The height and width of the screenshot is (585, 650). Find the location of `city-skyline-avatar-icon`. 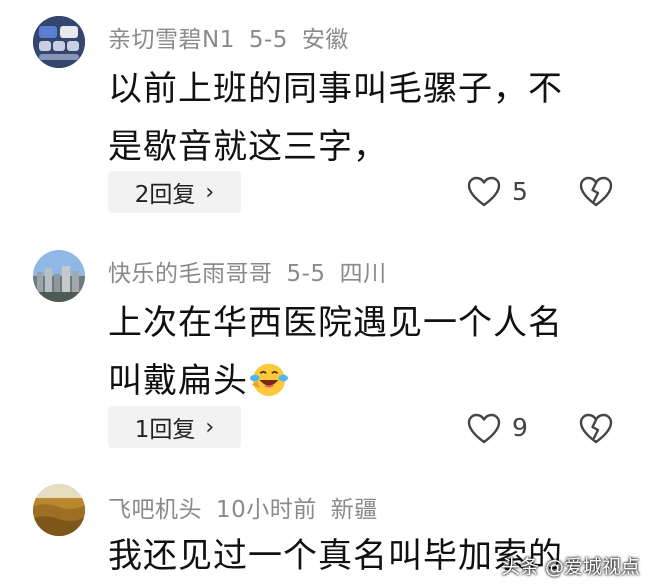

city-skyline-avatar-icon is located at coordinates (59, 276).